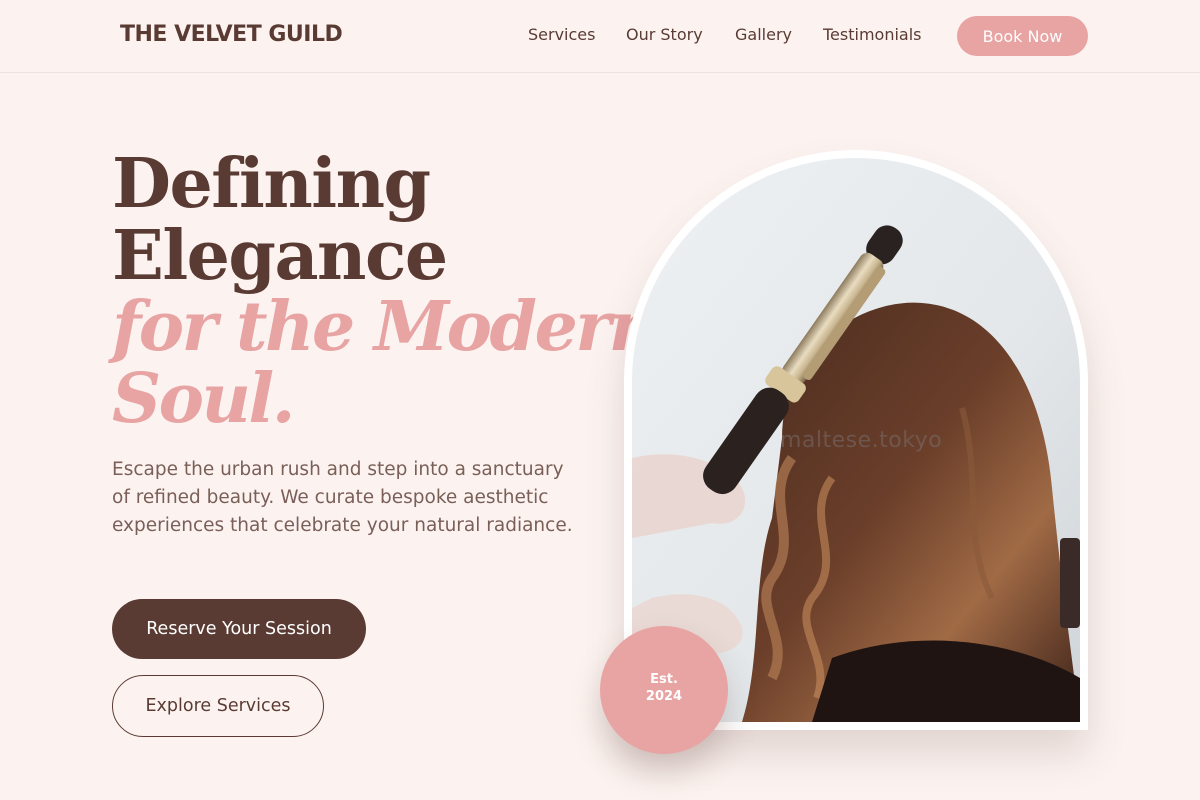 Image resolution: width=1200 pixels, height=800 pixels. Describe the element at coordinates (280, 256) in the screenshot. I see `hero-title-line-2: Elegance` at that location.